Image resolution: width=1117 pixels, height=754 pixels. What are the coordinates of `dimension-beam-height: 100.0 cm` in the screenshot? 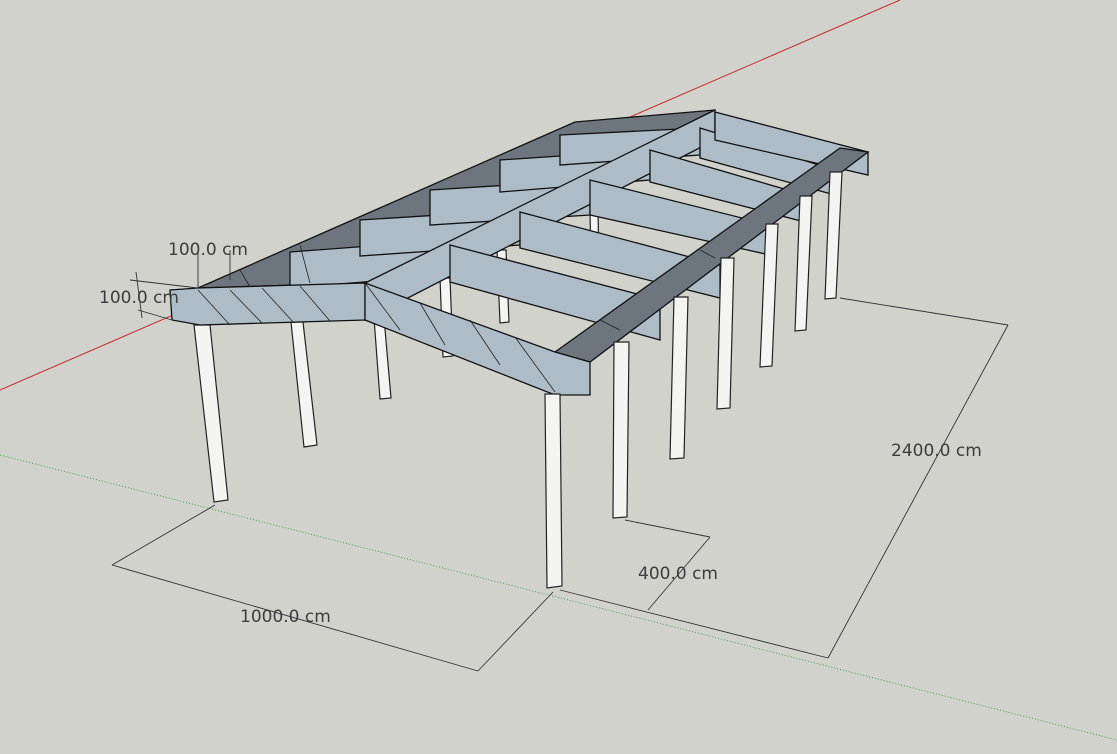 It's located at (139, 298).